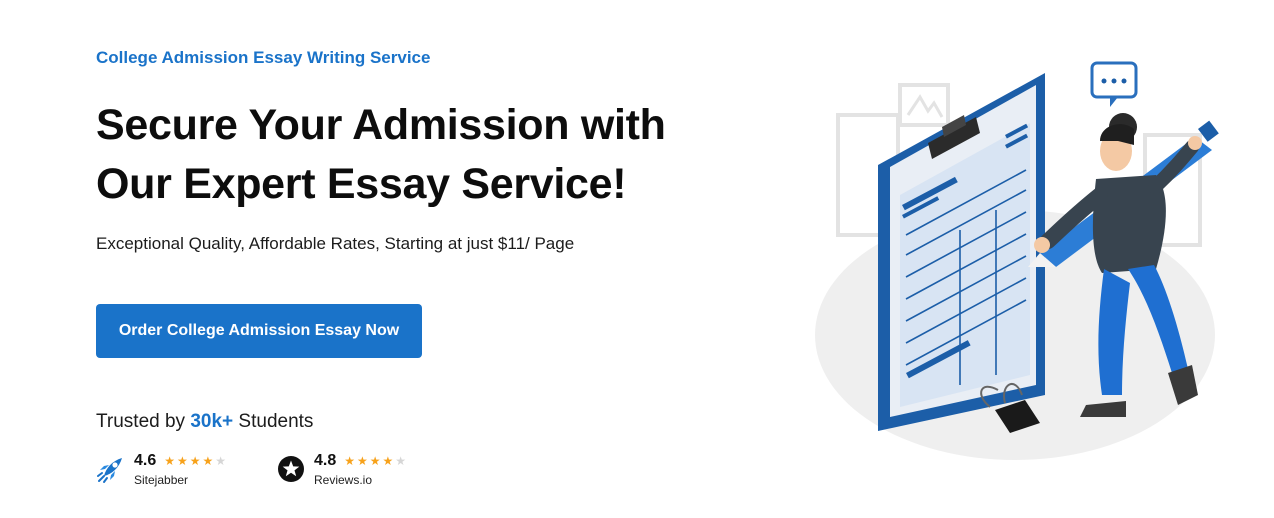  I want to click on trusted-suffix: Students, so click(273, 421).